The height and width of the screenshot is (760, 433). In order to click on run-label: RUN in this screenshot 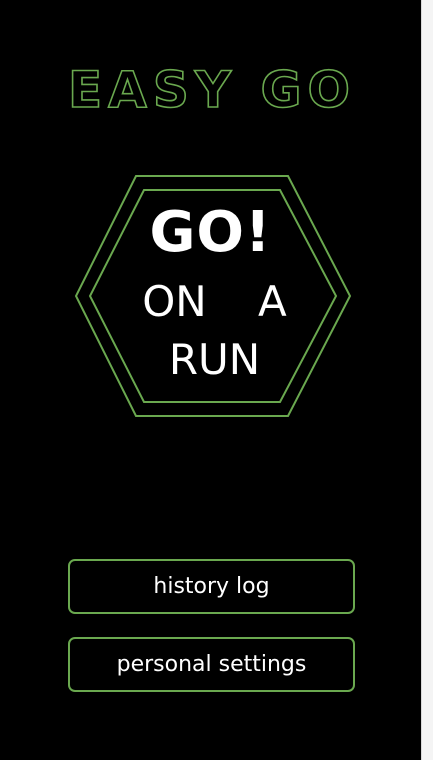, I will do `click(214, 359)`.